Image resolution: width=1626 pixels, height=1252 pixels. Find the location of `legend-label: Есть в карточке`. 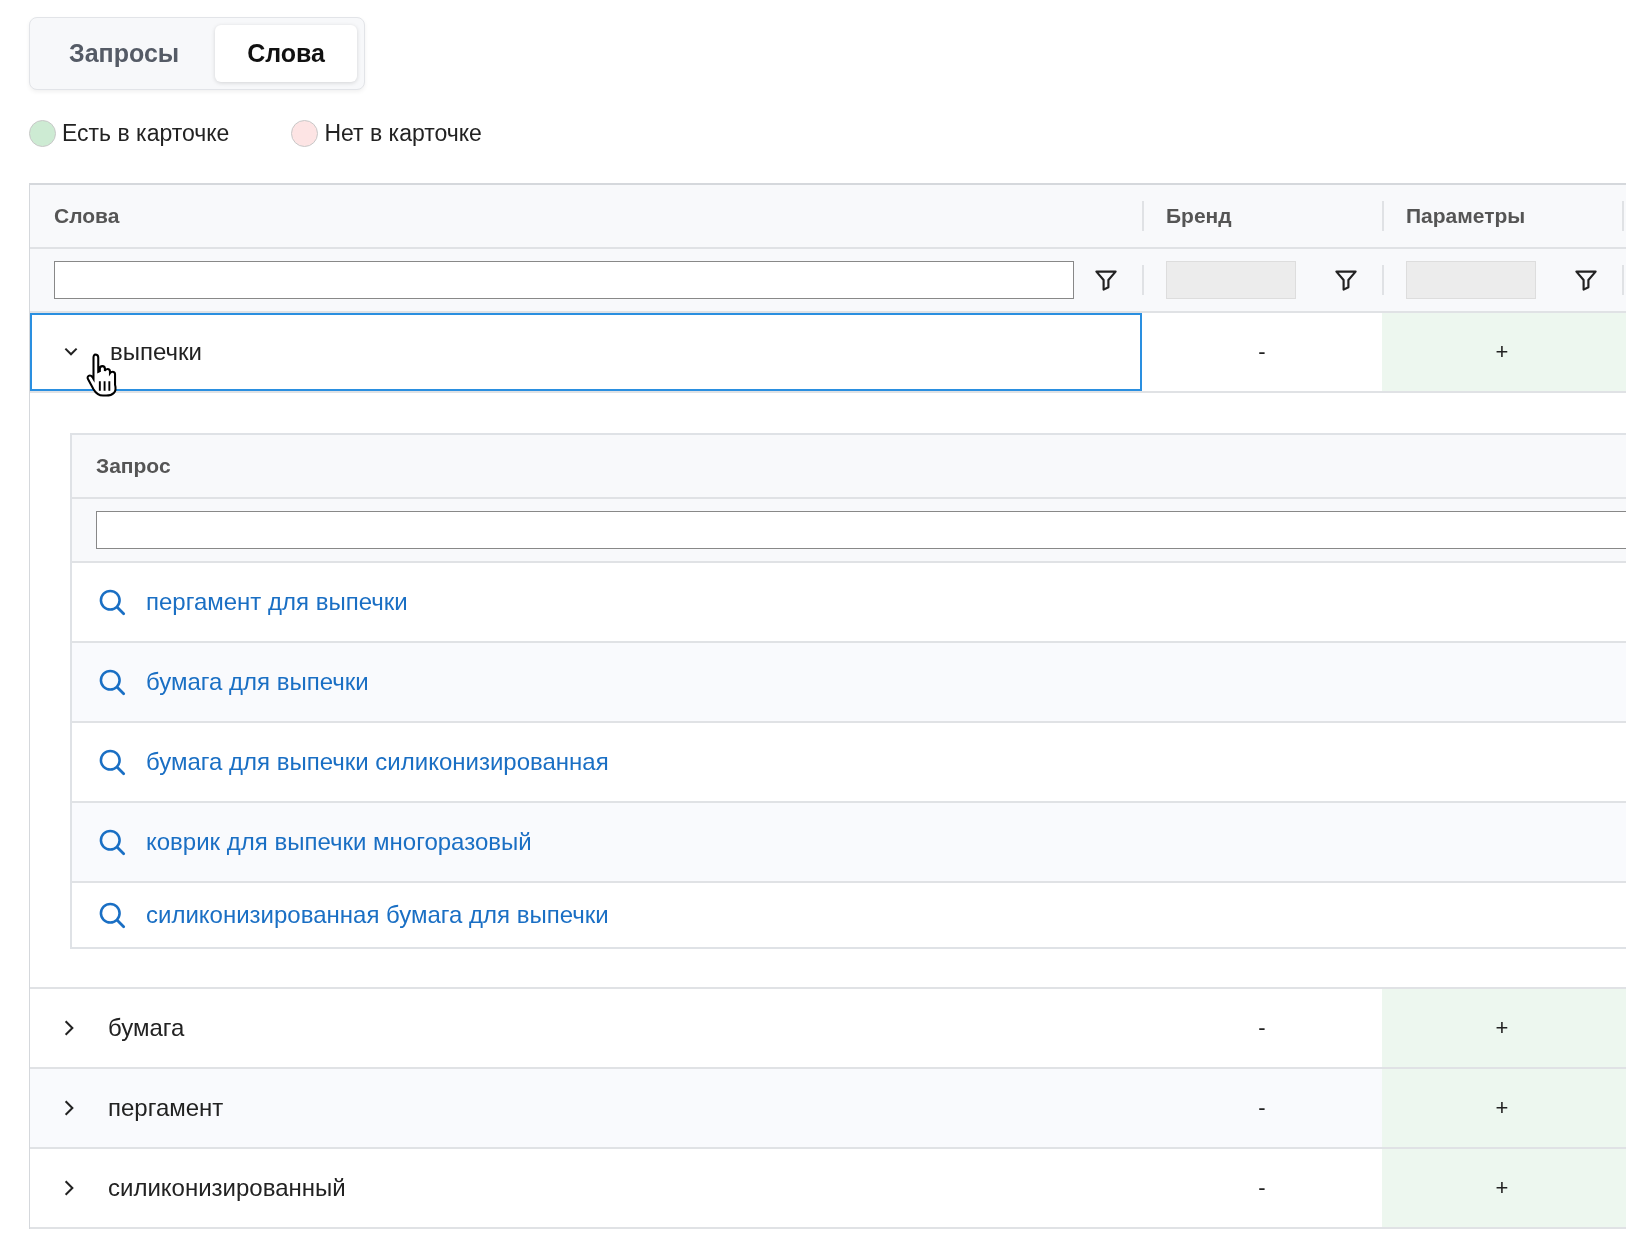

legend-label: Есть в карточке is located at coordinates (146, 133).